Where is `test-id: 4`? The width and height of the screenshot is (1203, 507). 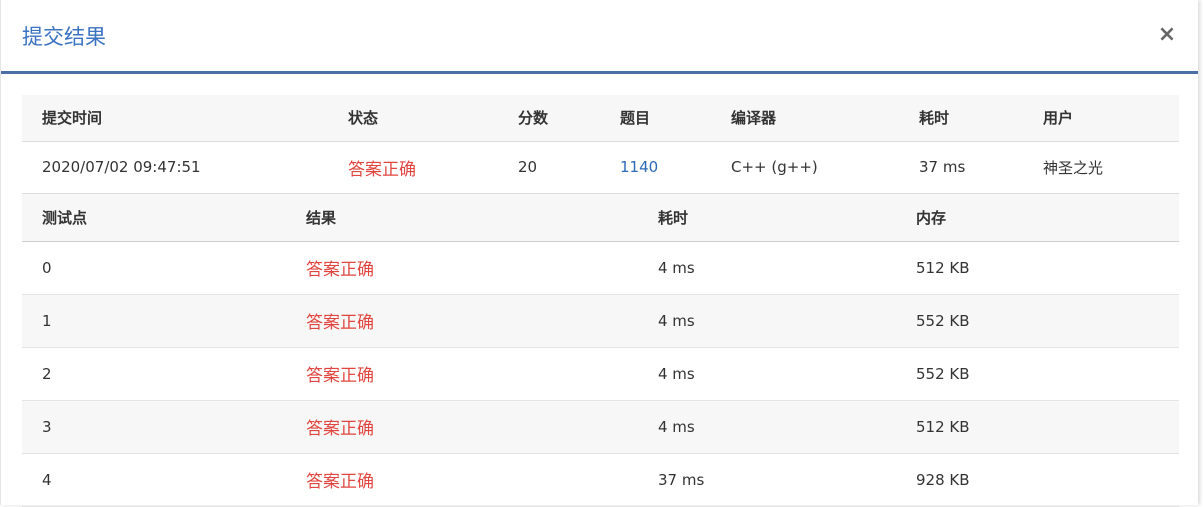 test-id: 4 is located at coordinates (154, 480).